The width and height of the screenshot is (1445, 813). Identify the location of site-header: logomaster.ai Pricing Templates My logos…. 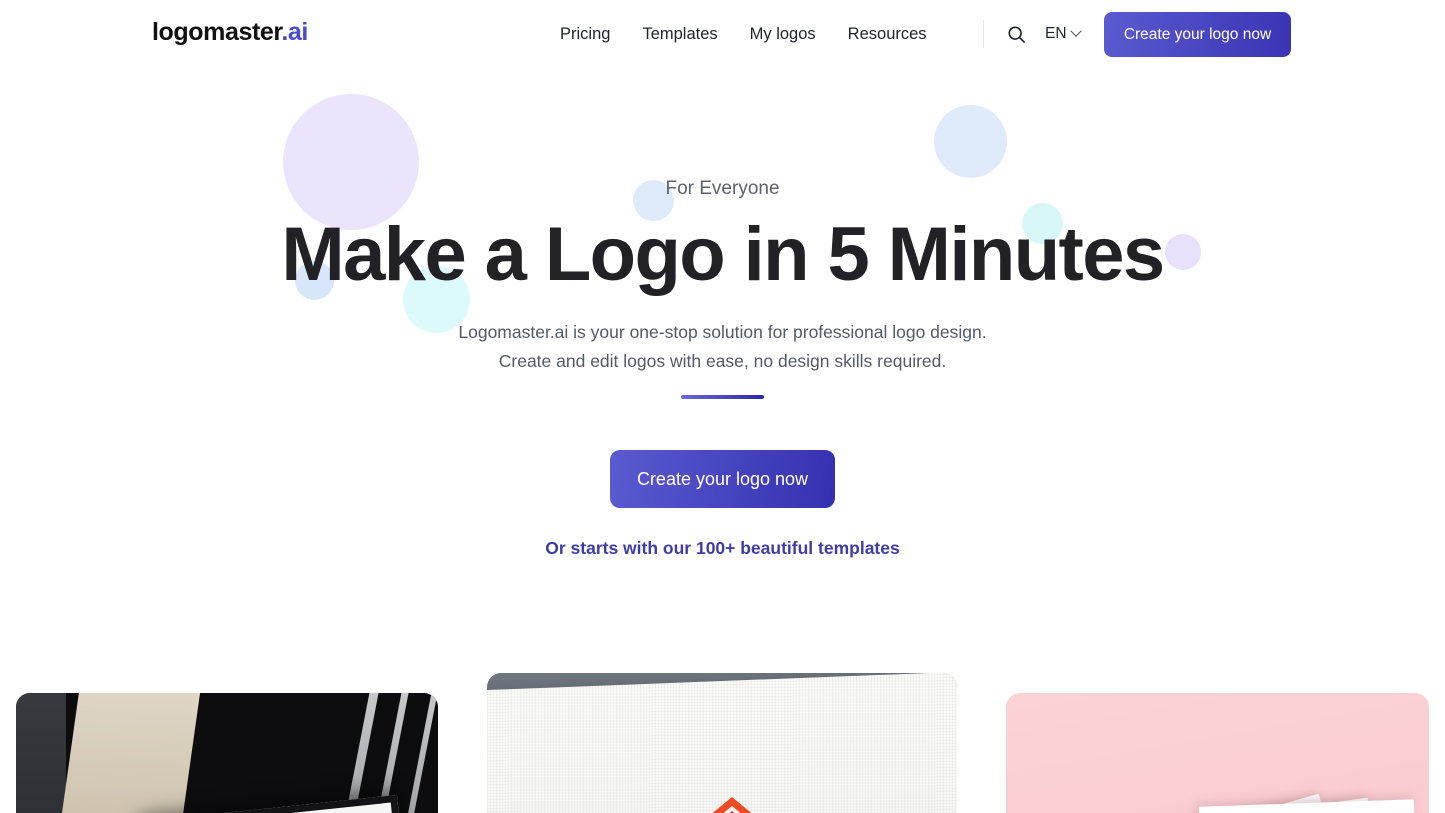
(722, 34).